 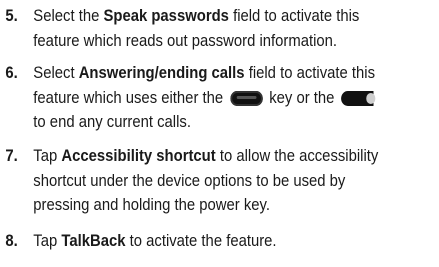 What do you see at coordinates (297, 156) in the screenshot?
I see `text-run: to allow the accessibility` at bounding box center [297, 156].